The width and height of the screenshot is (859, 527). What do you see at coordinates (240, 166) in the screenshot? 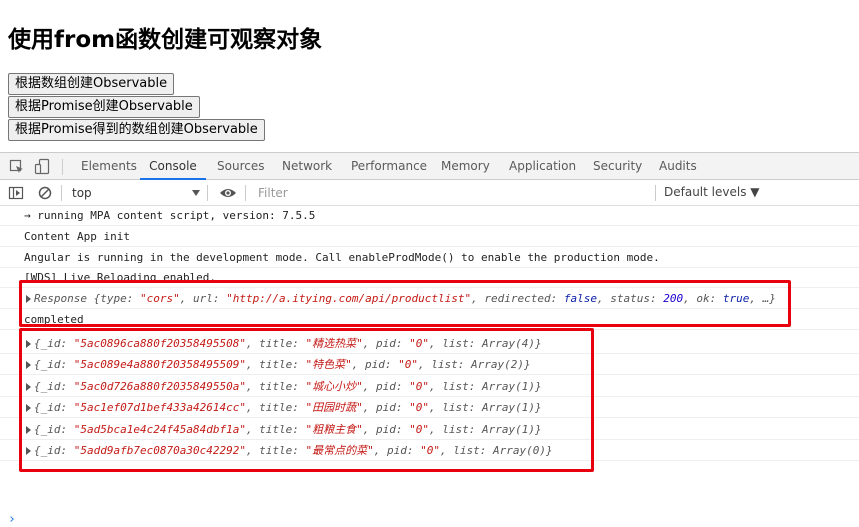
I see `tab-sources: Sources` at bounding box center [240, 166].